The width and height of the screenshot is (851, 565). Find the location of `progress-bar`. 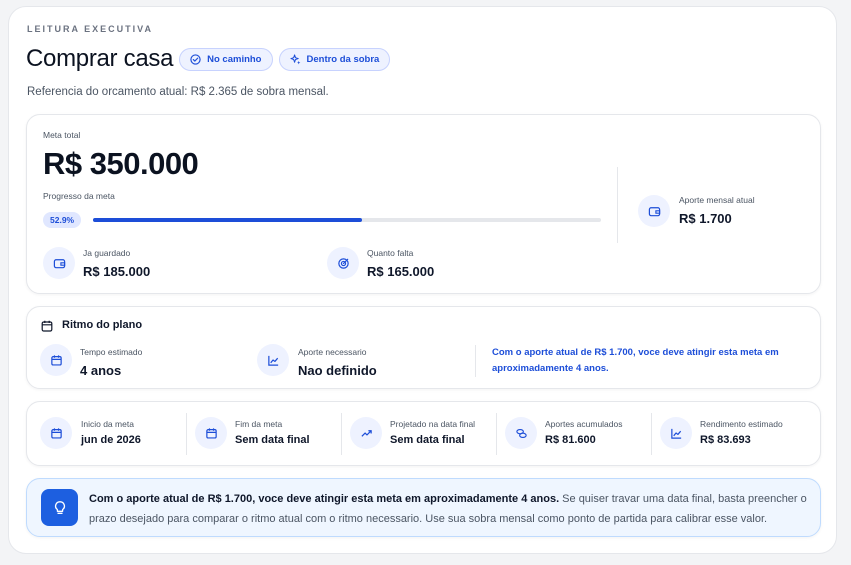

progress-bar is located at coordinates (347, 220).